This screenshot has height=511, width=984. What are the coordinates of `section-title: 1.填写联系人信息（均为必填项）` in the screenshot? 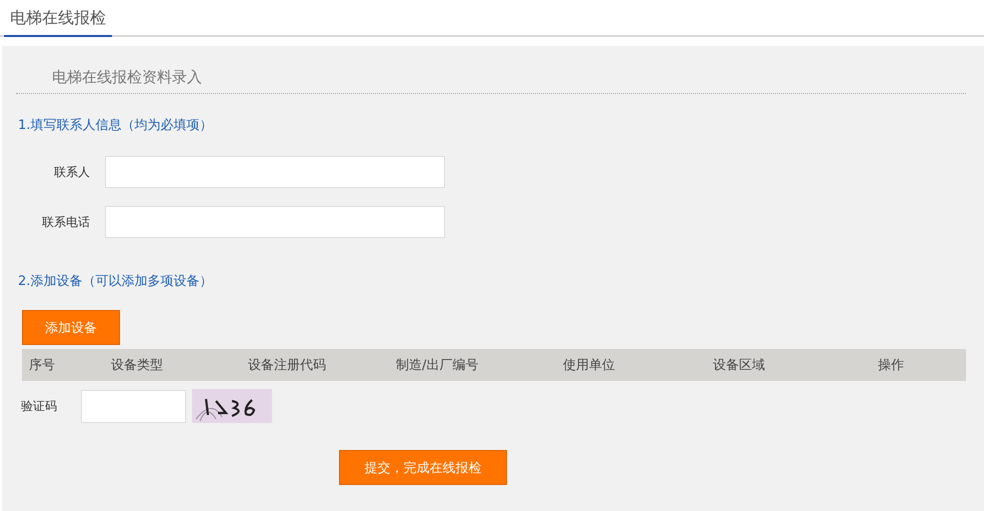 It's located at (116, 125).